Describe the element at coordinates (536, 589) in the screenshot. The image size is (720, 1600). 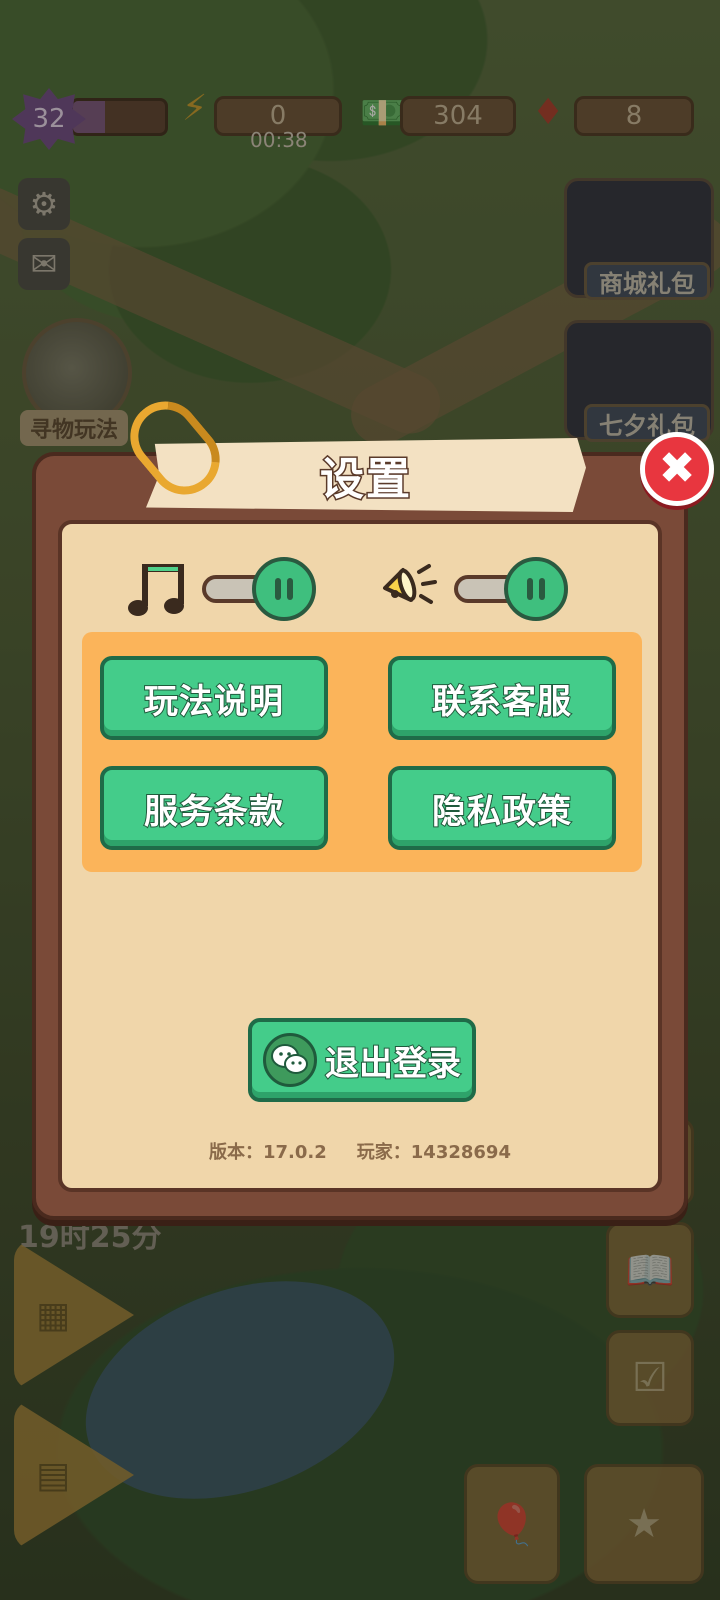
I see `sound-toggle-knob` at that location.